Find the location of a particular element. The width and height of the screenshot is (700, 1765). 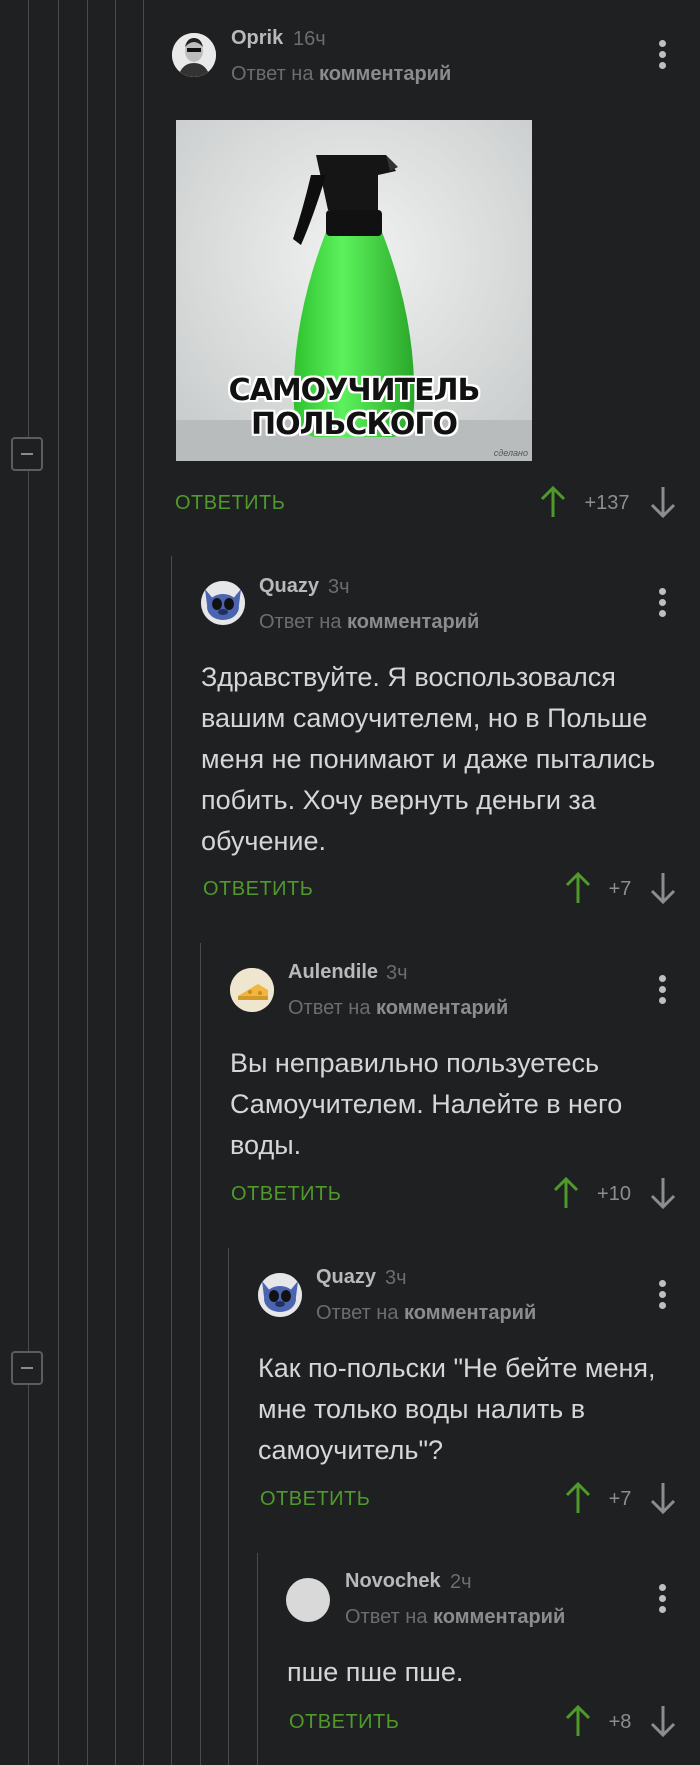

image-caption-line: САМОУЧИТЕЛЬ is located at coordinates (354, 390).